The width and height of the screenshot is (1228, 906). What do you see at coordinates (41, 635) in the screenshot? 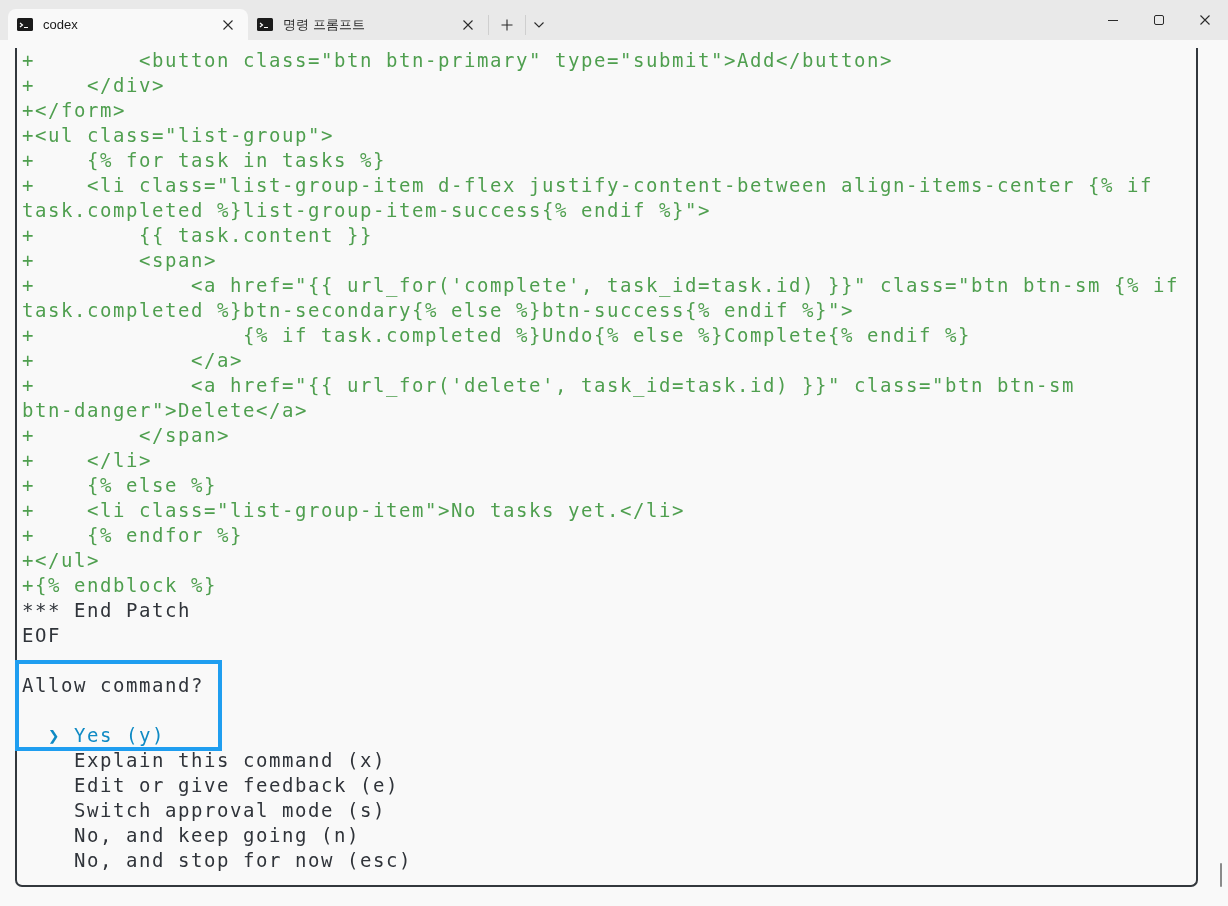
I see `code-line: EOF` at bounding box center [41, 635].